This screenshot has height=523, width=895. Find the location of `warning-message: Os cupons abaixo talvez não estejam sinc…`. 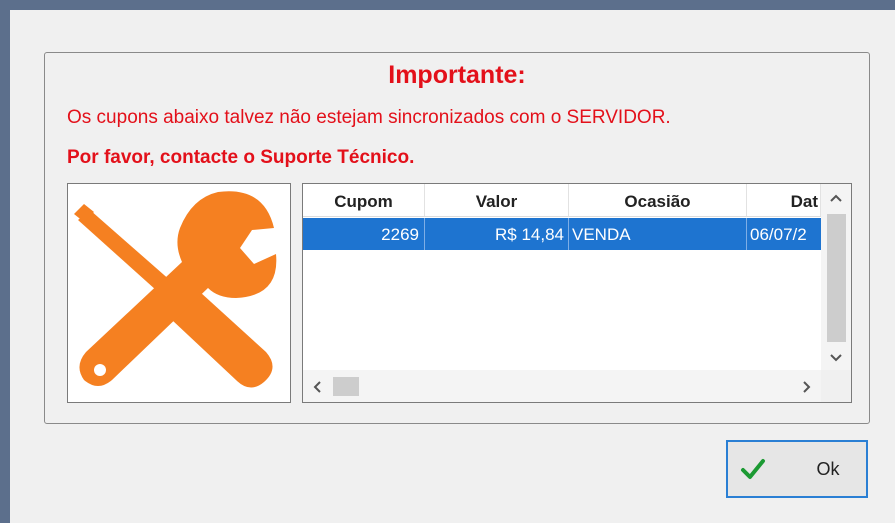

warning-message: Os cupons abaixo talvez não estejam sinc… is located at coordinates (369, 117).